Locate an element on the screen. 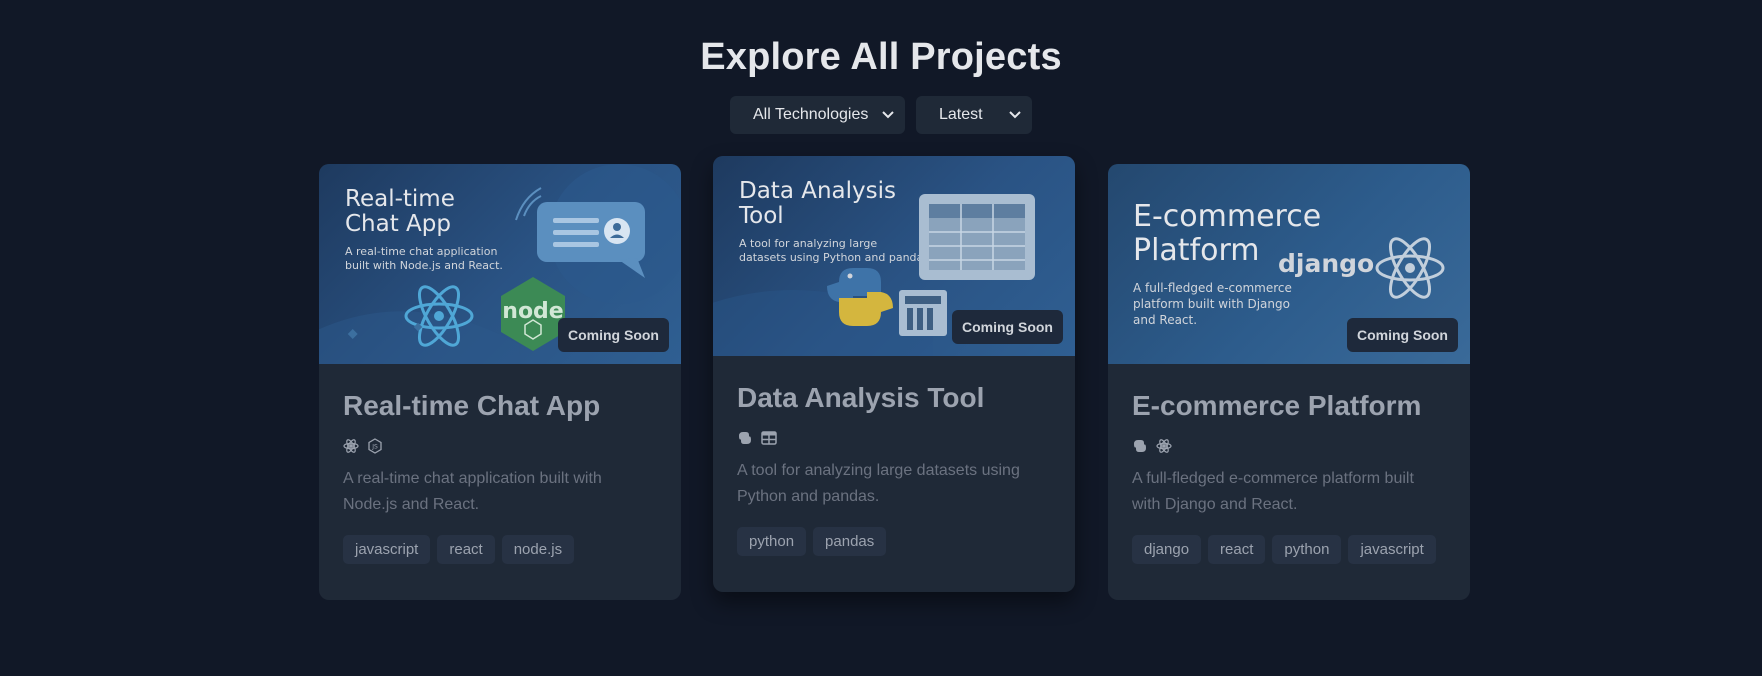 This screenshot has height=676, width=1762. thumb-sub-line1: A tool for analyzing large is located at coordinates (808, 243).